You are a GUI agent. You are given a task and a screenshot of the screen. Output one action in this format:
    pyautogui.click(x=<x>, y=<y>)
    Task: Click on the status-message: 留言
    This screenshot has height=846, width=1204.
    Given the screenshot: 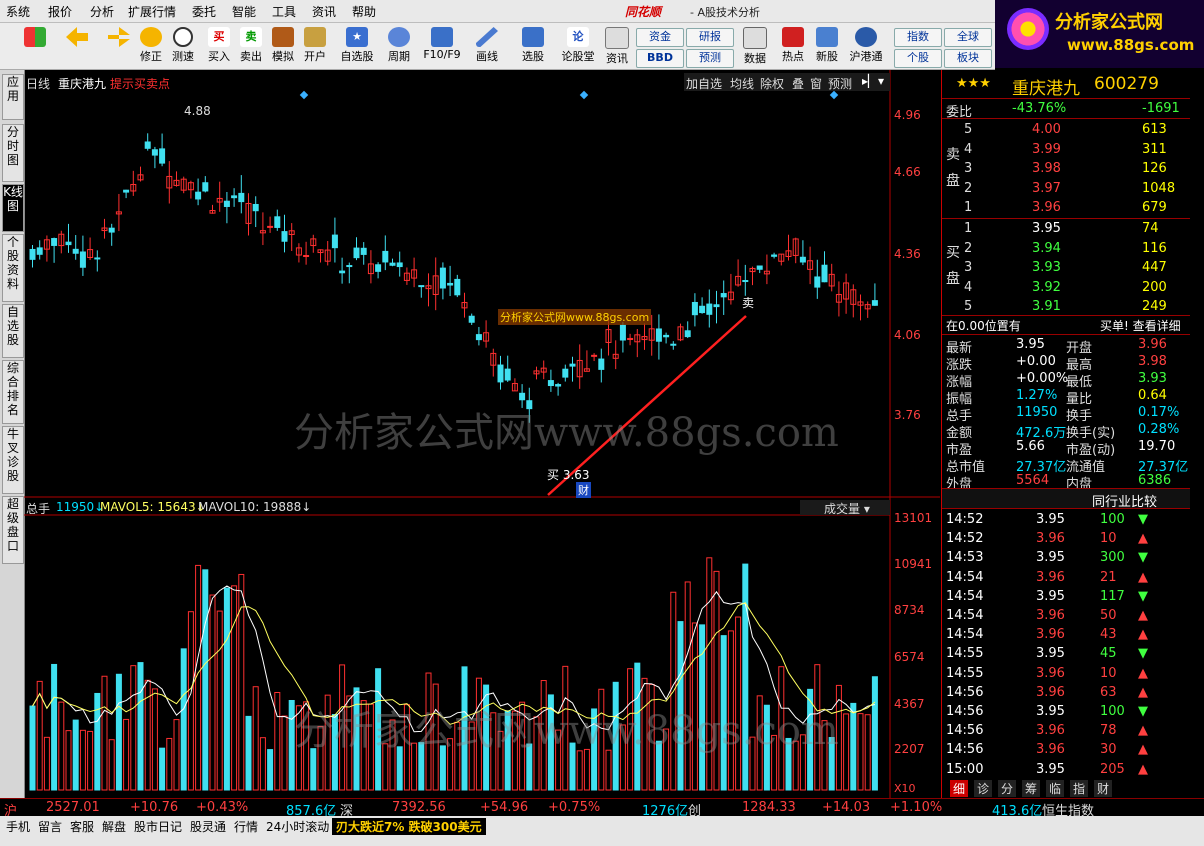 What is the action you would take?
    pyautogui.click(x=50, y=826)
    